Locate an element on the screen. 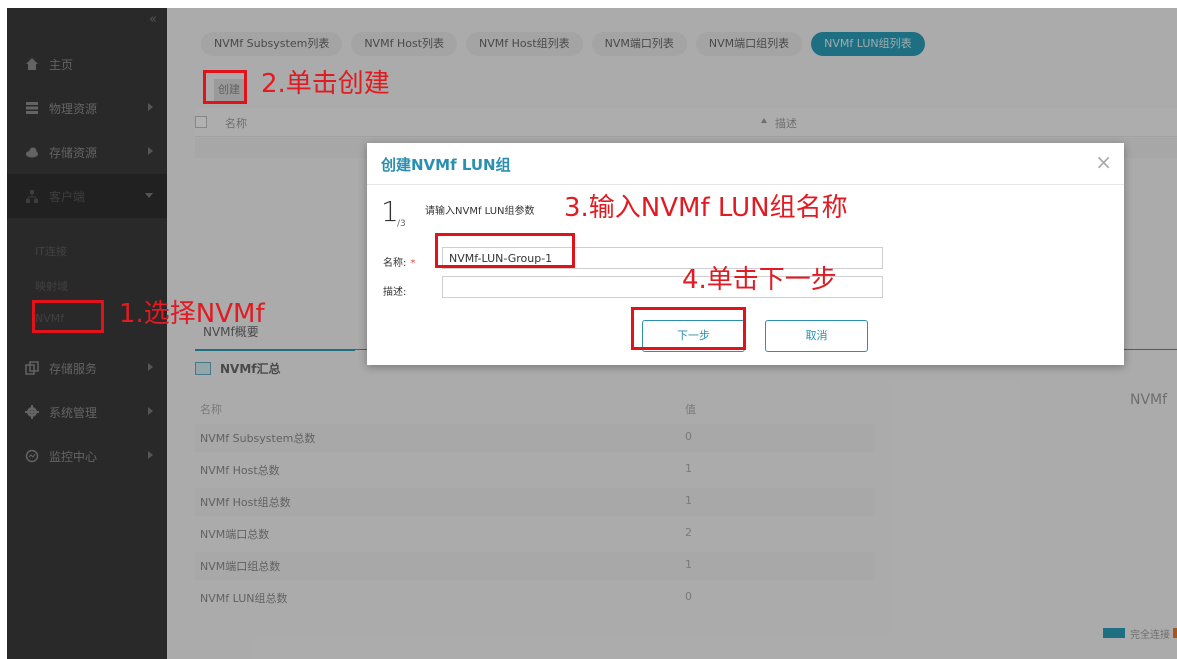  dialog-title: 创建NVMf LUN组 is located at coordinates (446, 165).